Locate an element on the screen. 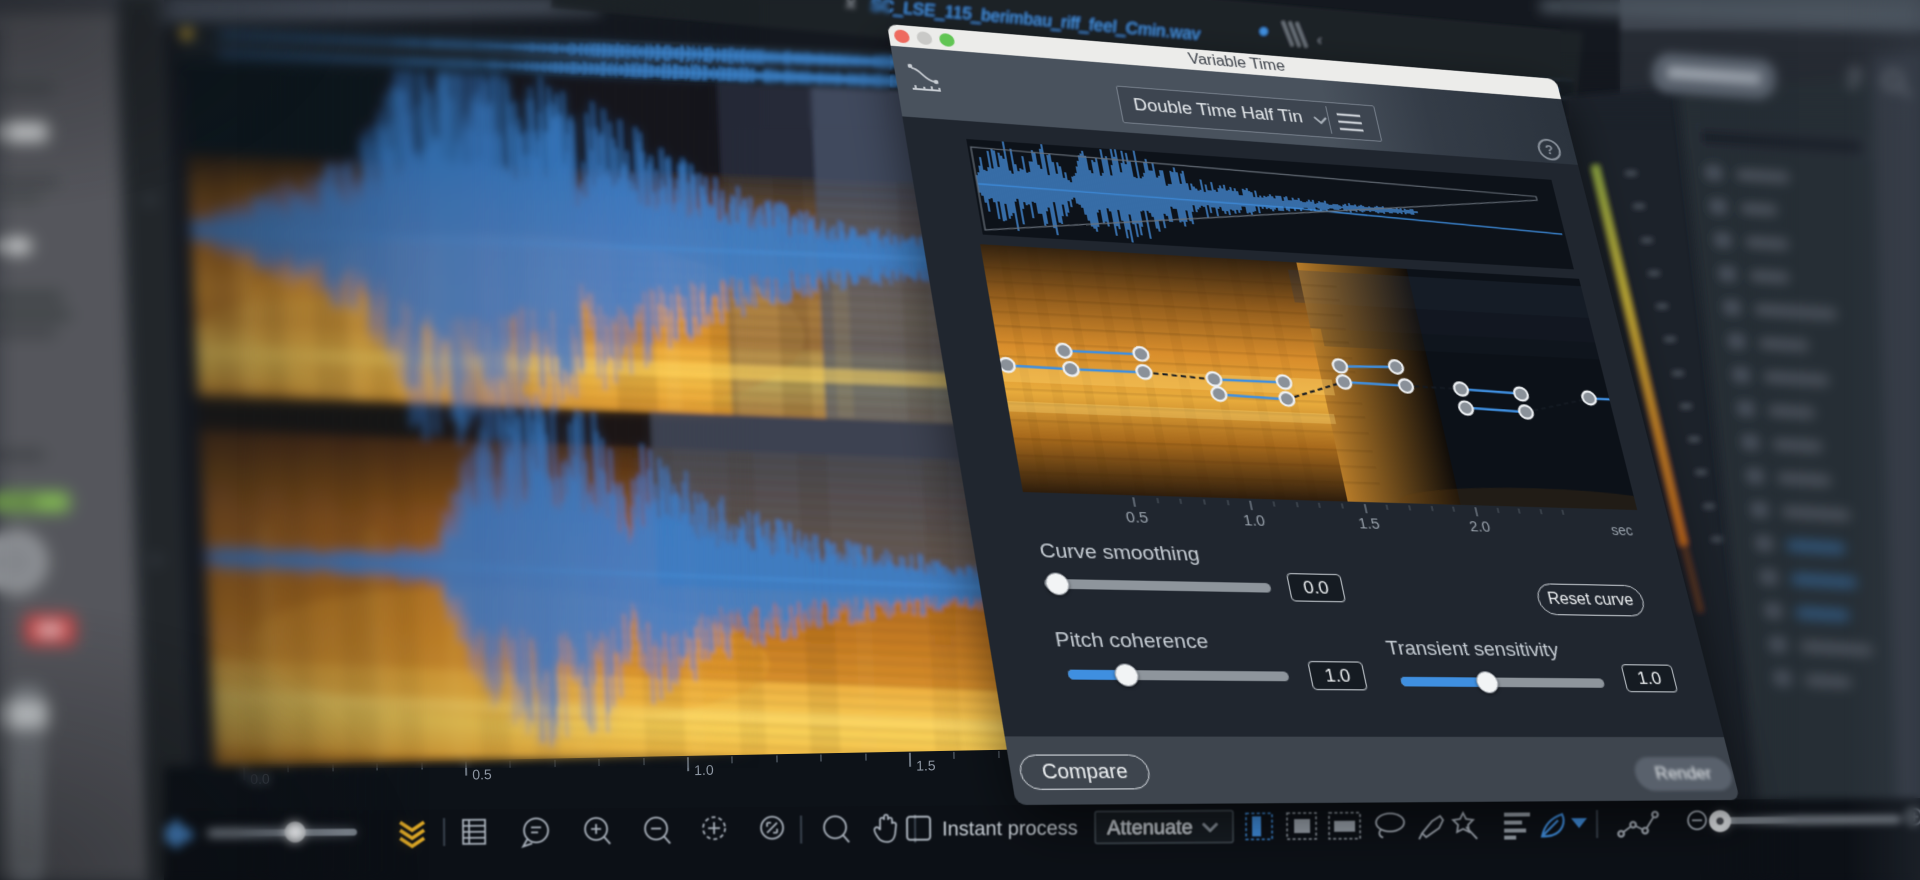 Image resolution: width=1920 pixels, height=880 pixels. svg-text: 2.0 is located at coordinates (1480, 527).